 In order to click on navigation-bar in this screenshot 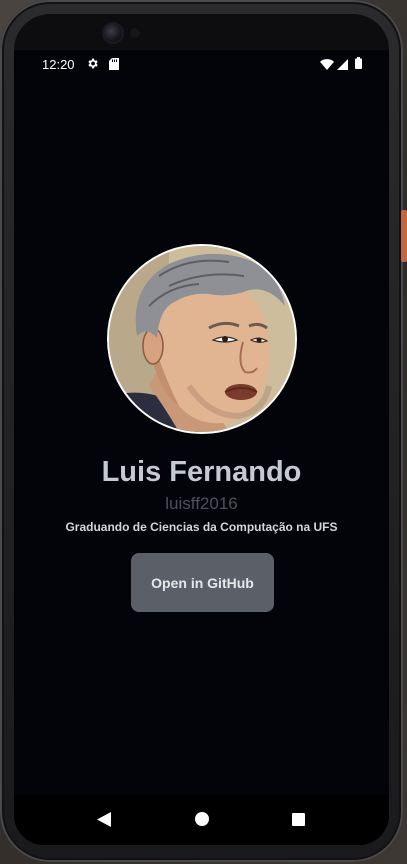, I will do `click(201, 820)`.